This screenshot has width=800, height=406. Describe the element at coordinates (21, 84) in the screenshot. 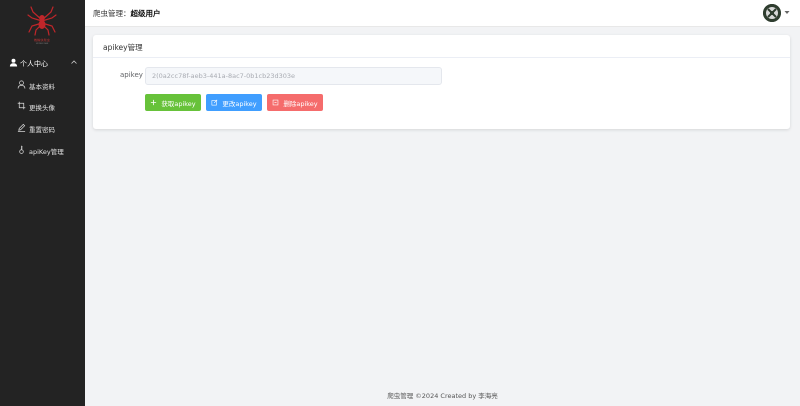

I see `user-outline-icon` at that location.